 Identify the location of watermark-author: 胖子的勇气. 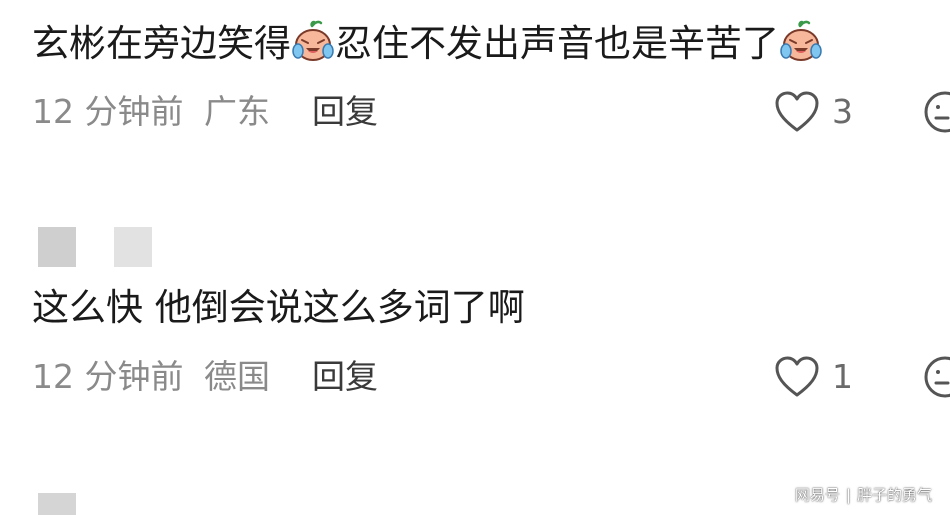
(894, 495).